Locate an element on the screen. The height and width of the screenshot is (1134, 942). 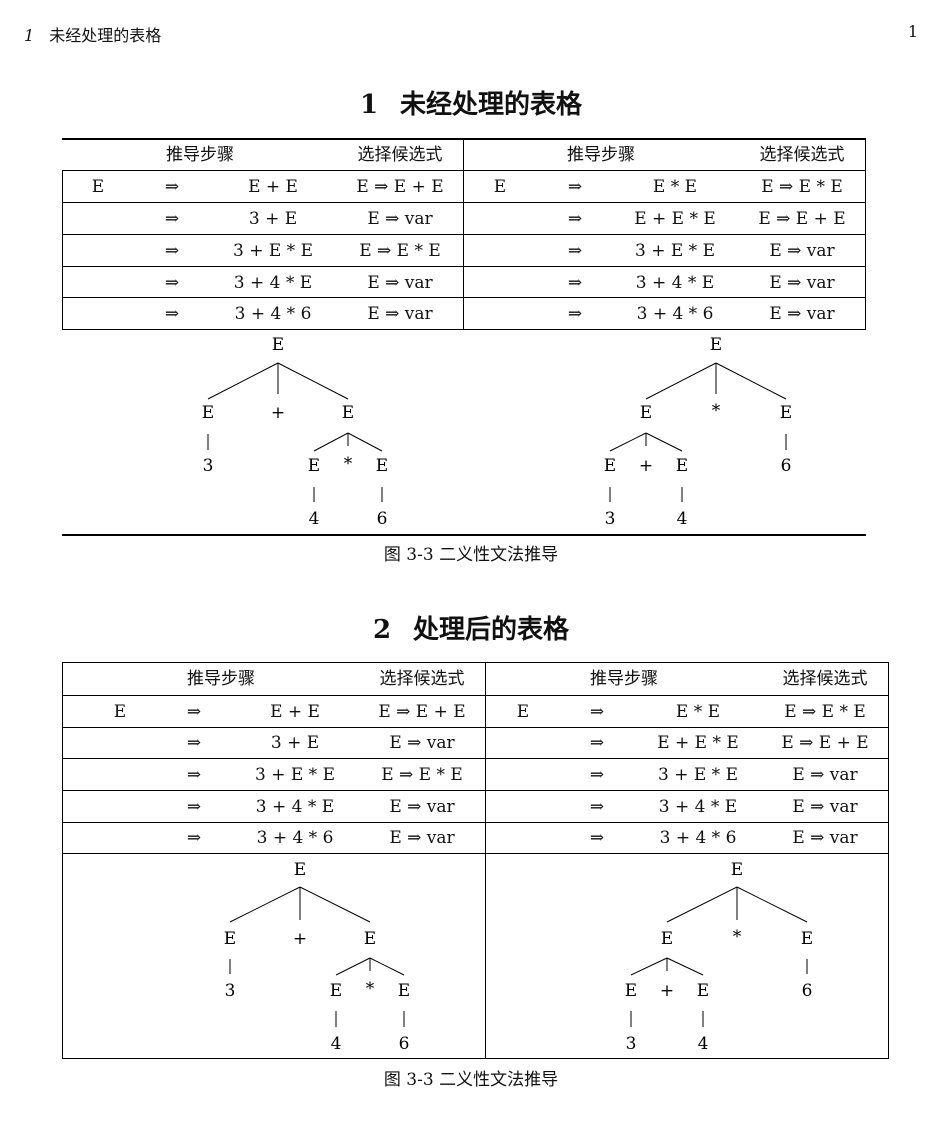
tree-node: * is located at coordinates (737, 937).